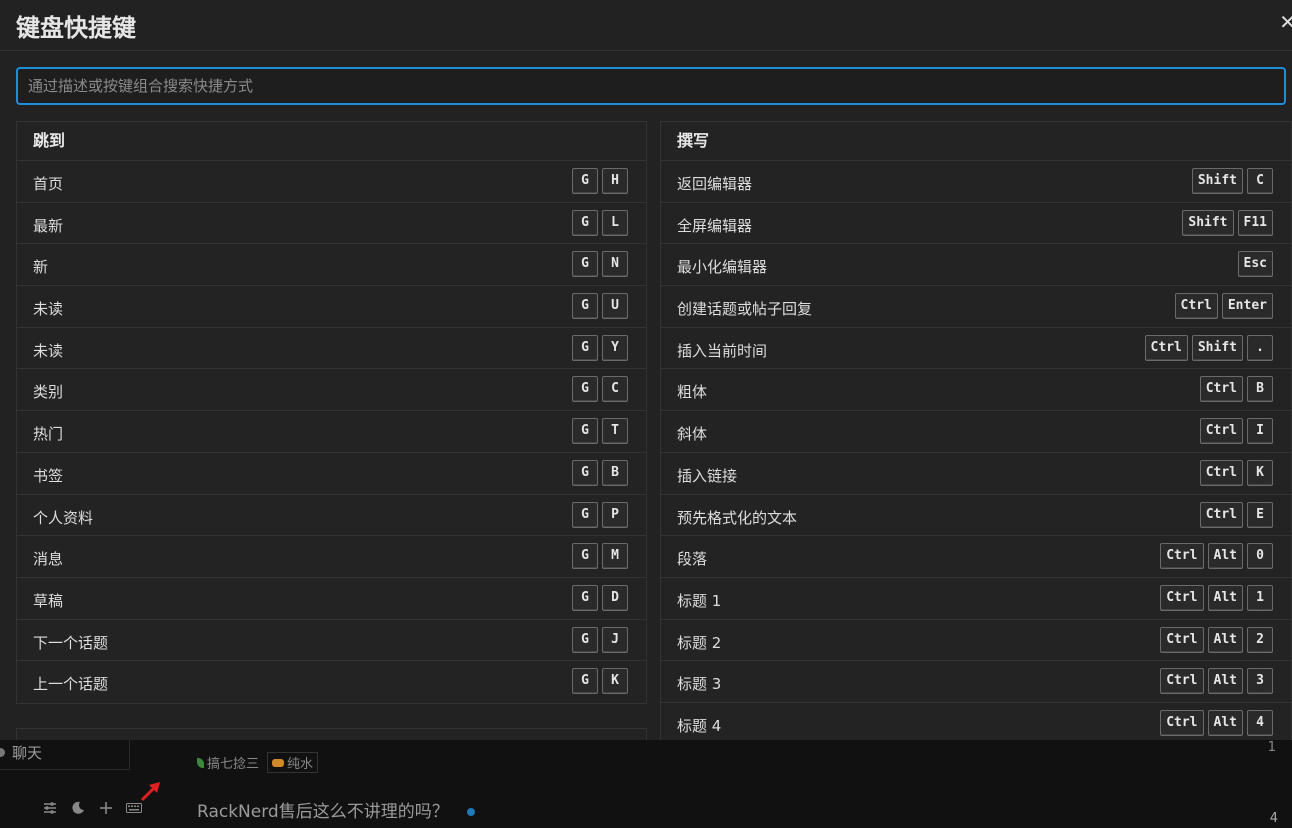 The image size is (1292, 828). Describe the element at coordinates (976, 474) in the screenshot. I see `shortcut-row: 插入链接 Ctrl K` at that location.